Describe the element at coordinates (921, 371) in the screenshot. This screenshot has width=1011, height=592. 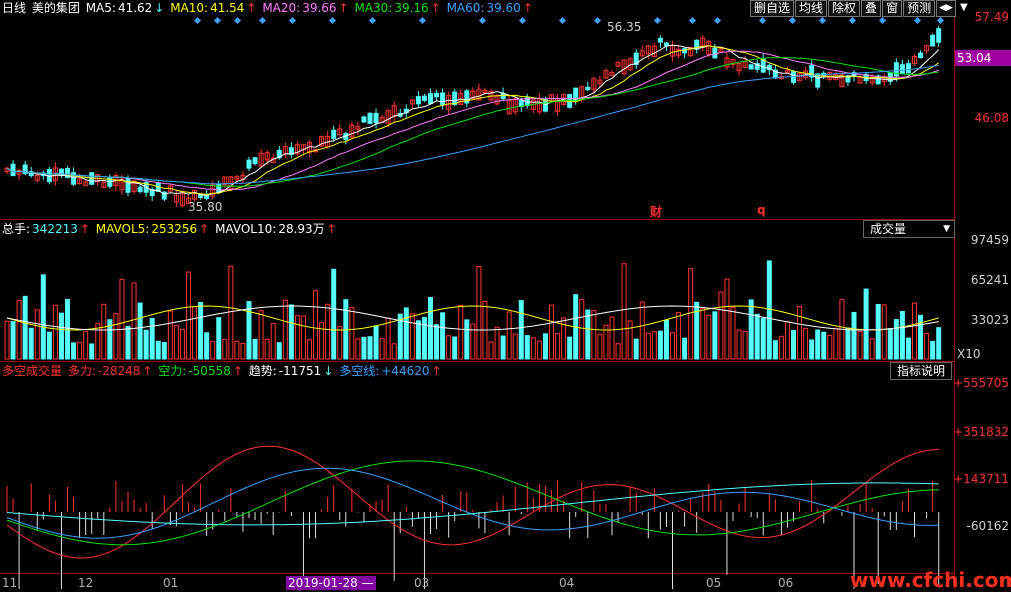
I see `indicator-help-button: 指标说明` at that location.